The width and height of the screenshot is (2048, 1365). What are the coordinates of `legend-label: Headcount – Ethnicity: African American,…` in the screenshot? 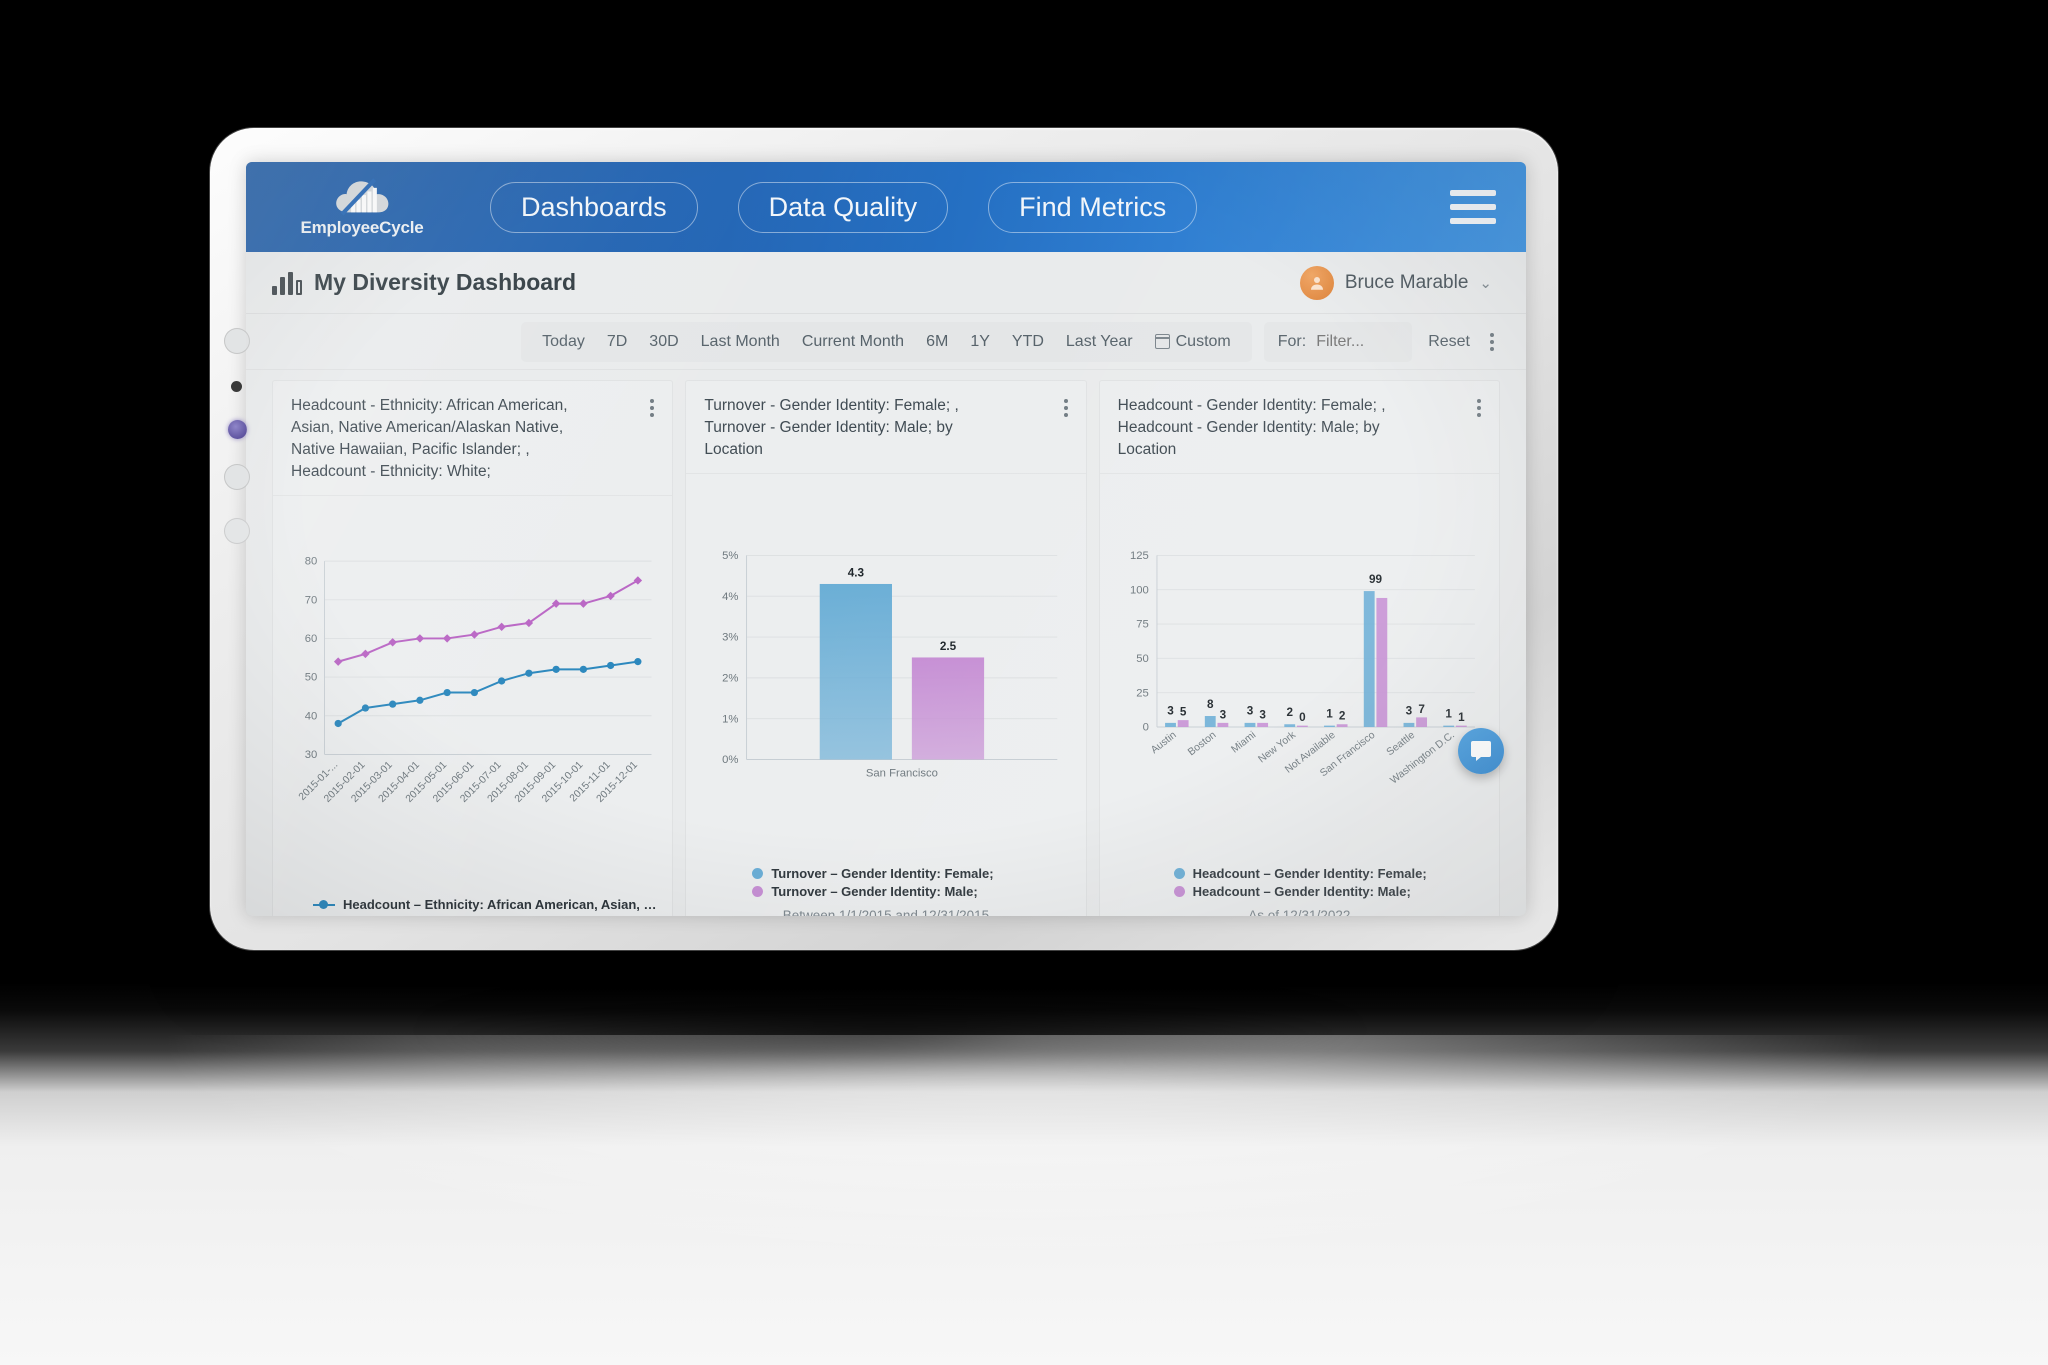 It's located at (503, 904).